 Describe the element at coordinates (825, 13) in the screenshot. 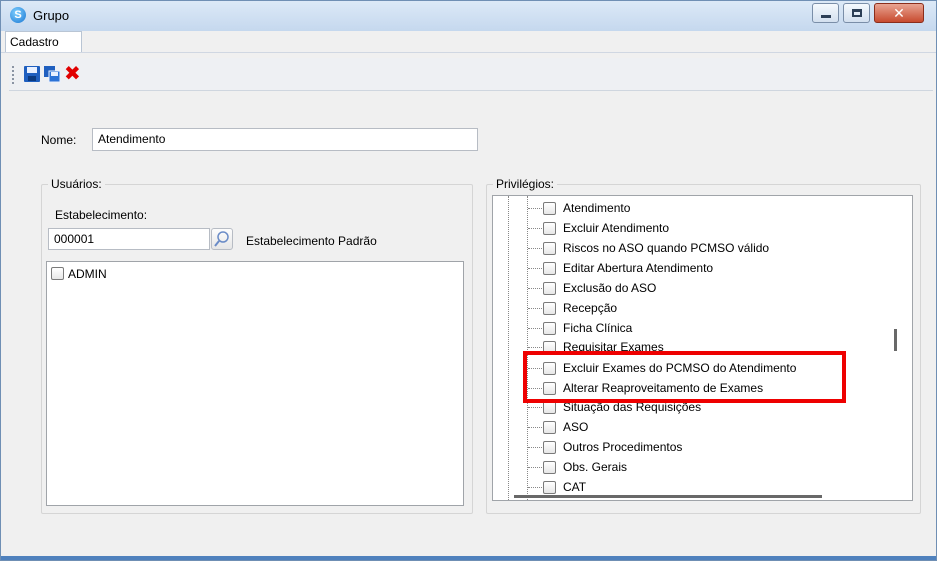

I see `minimize-button` at that location.